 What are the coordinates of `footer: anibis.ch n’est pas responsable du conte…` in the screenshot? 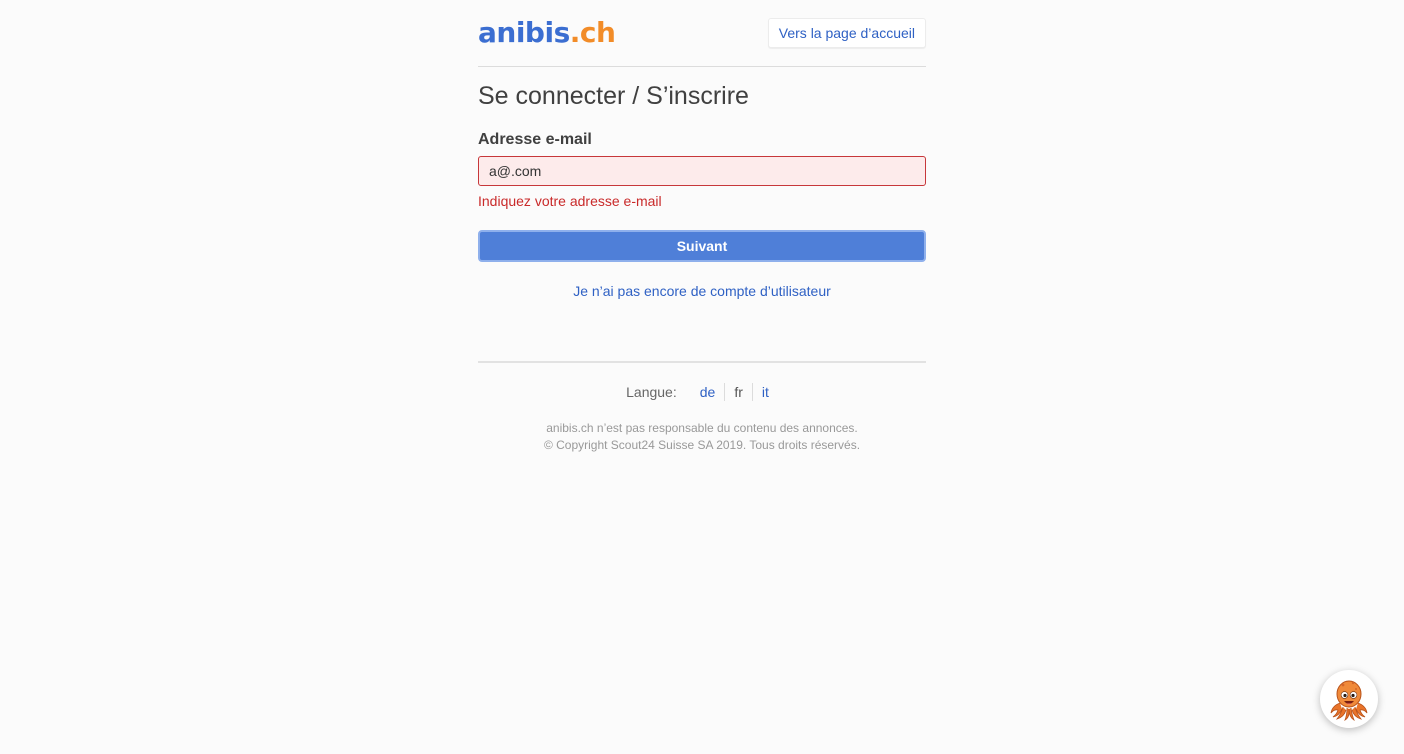 It's located at (702, 437).